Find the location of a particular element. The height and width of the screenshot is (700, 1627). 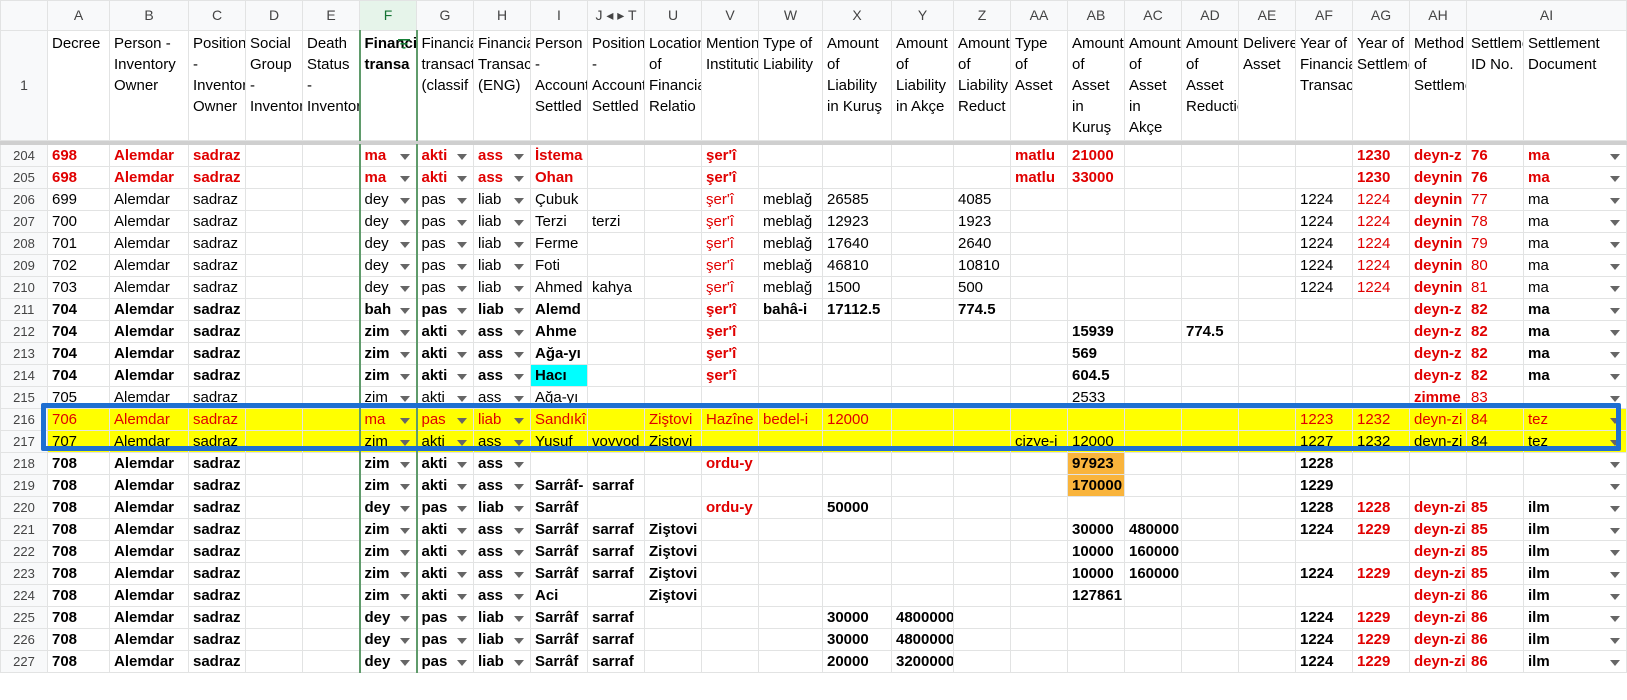

table-cell: 76 is located at coordinates (1495, 155).